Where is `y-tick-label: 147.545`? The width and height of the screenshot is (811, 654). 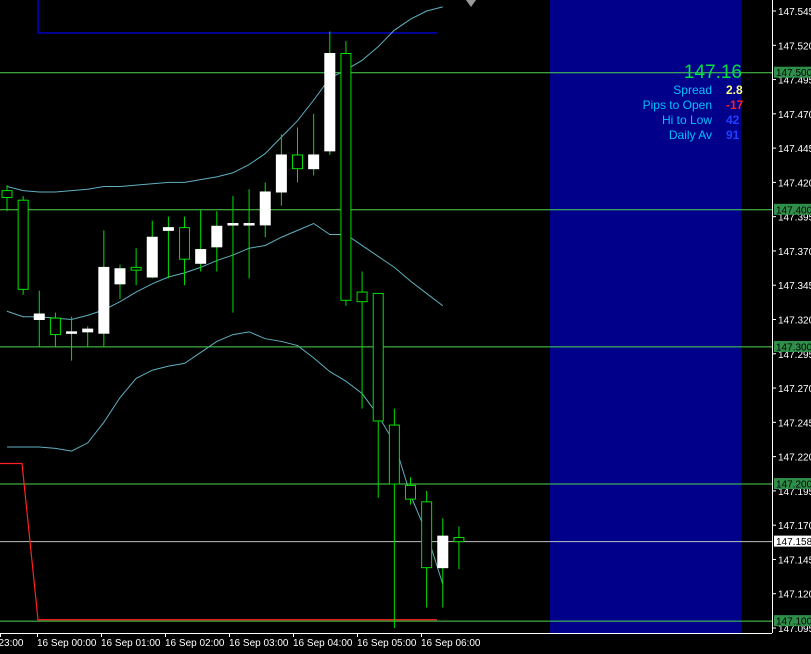 y-tick-label: 147.545 is located at coordinates (794, 12).